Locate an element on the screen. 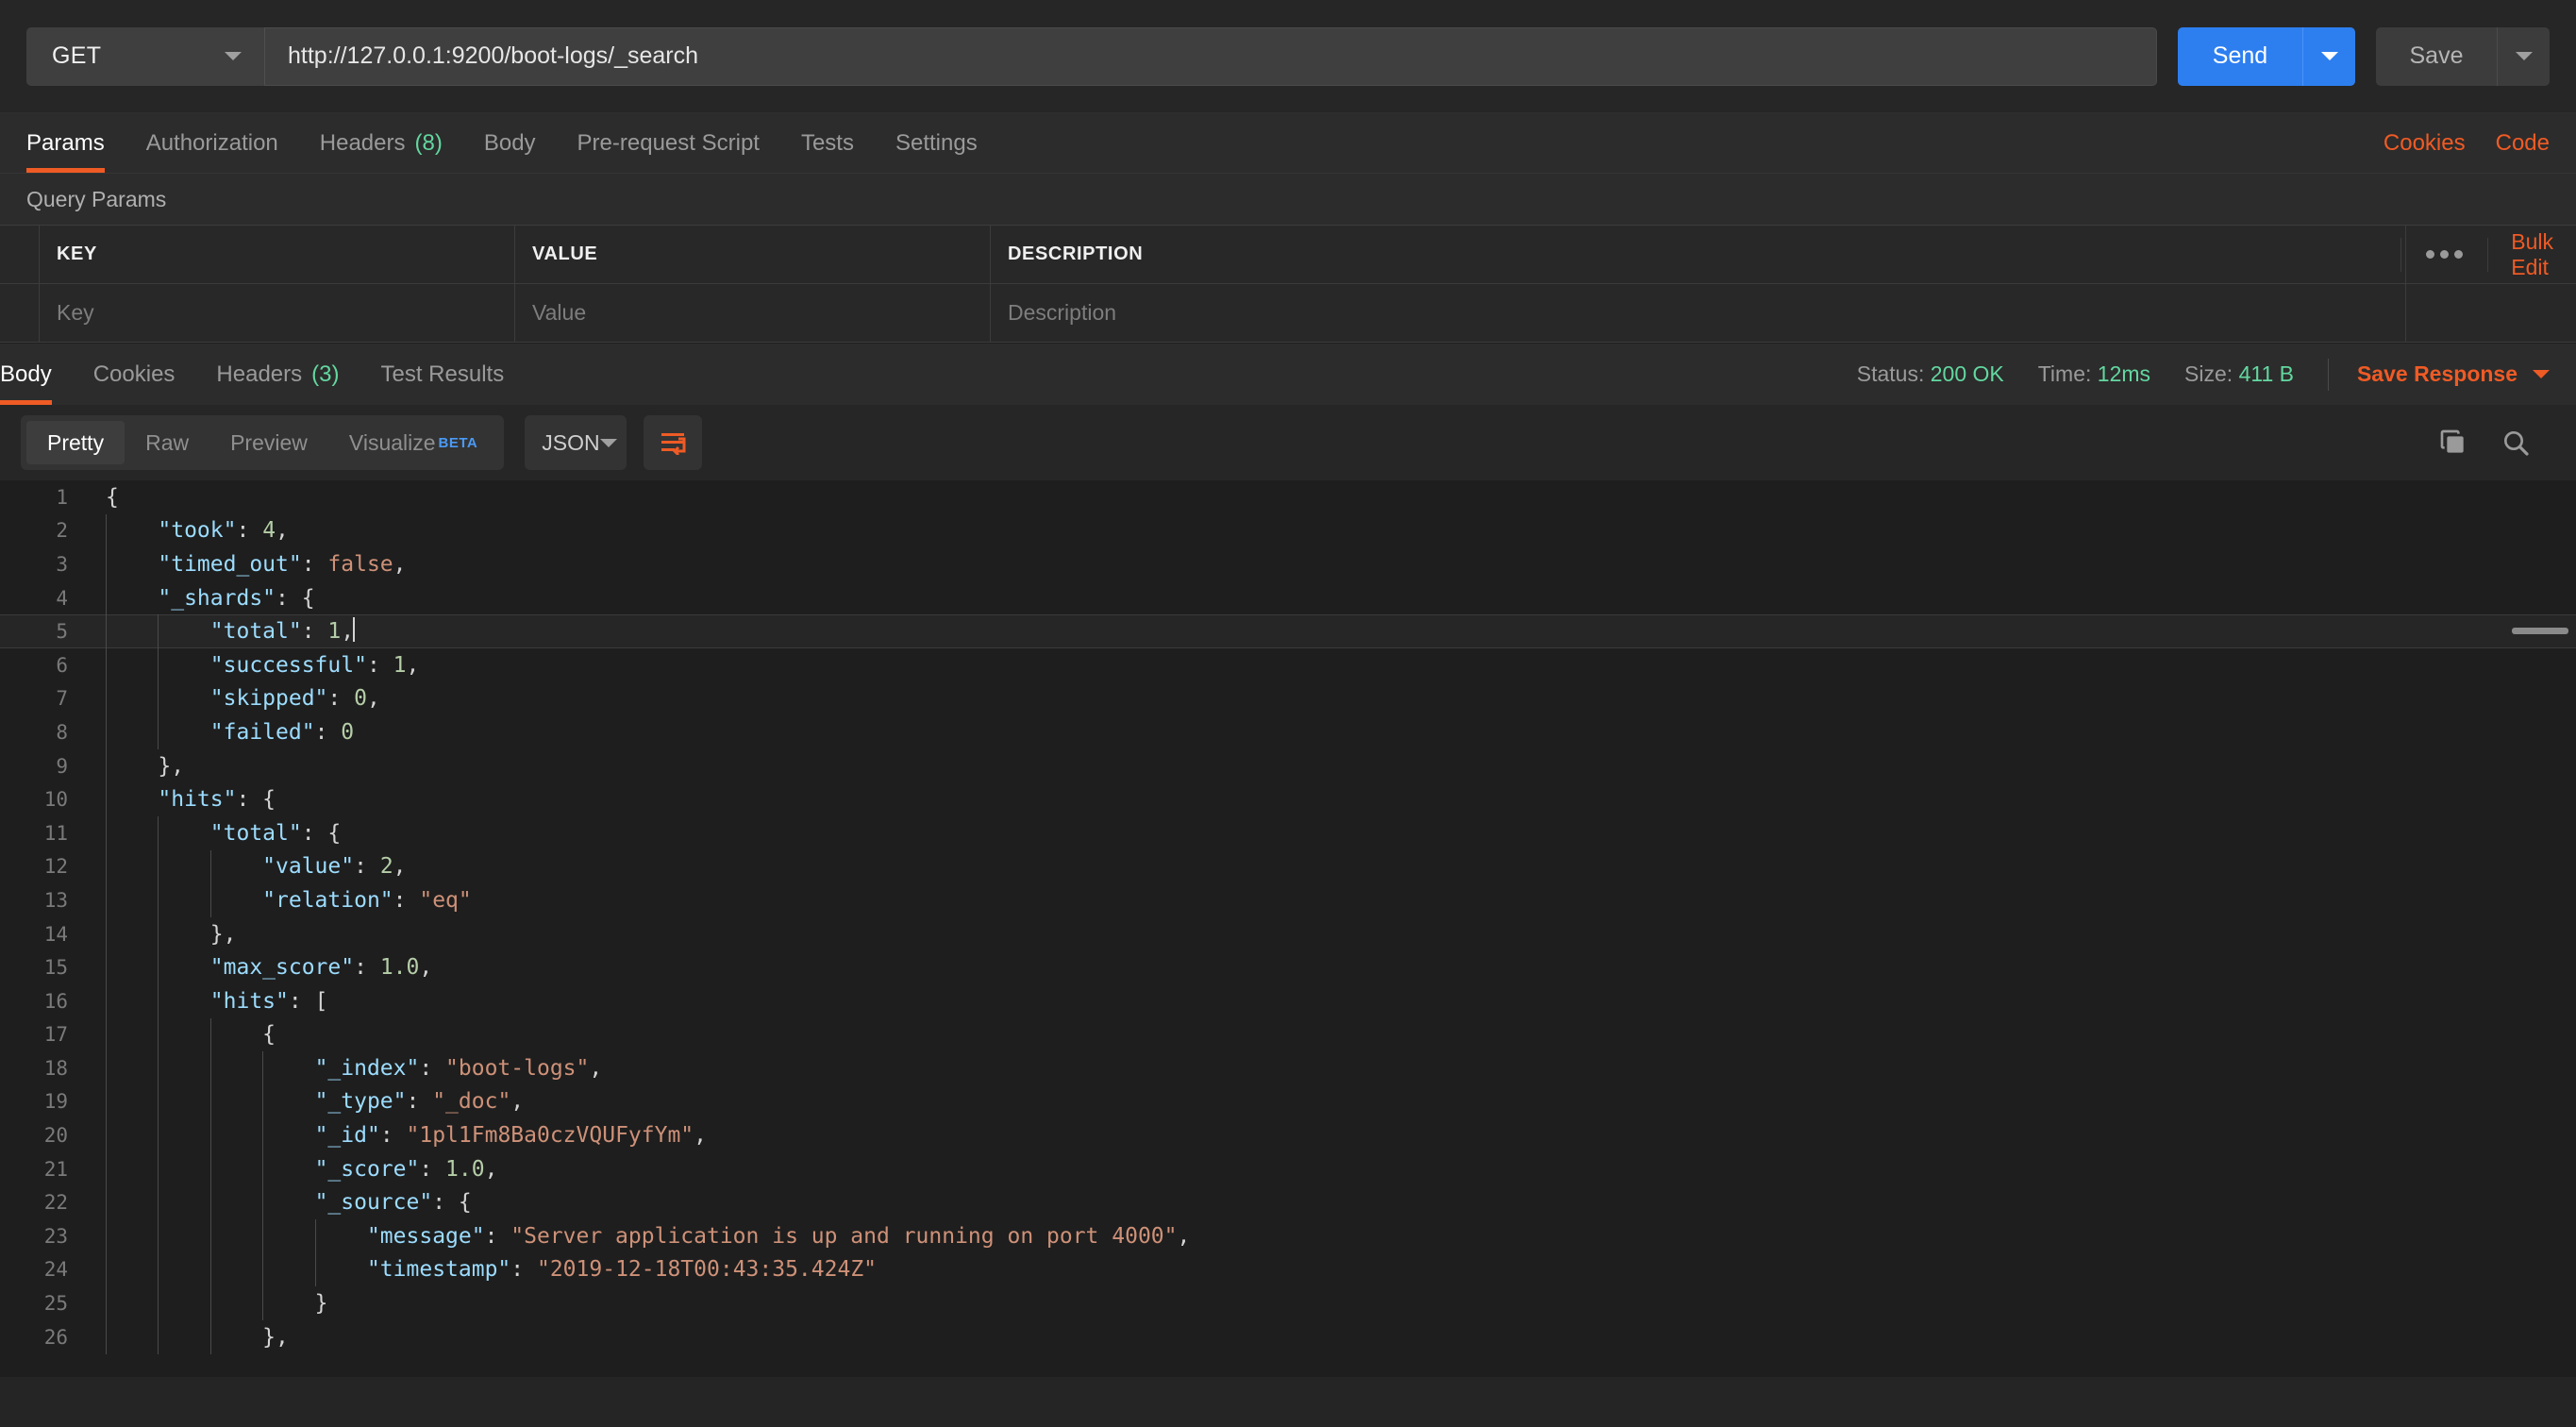 The height and width of the screenshot is (1427, 2576). code-line: 26 }, is located at coordinates (1288, 1337).